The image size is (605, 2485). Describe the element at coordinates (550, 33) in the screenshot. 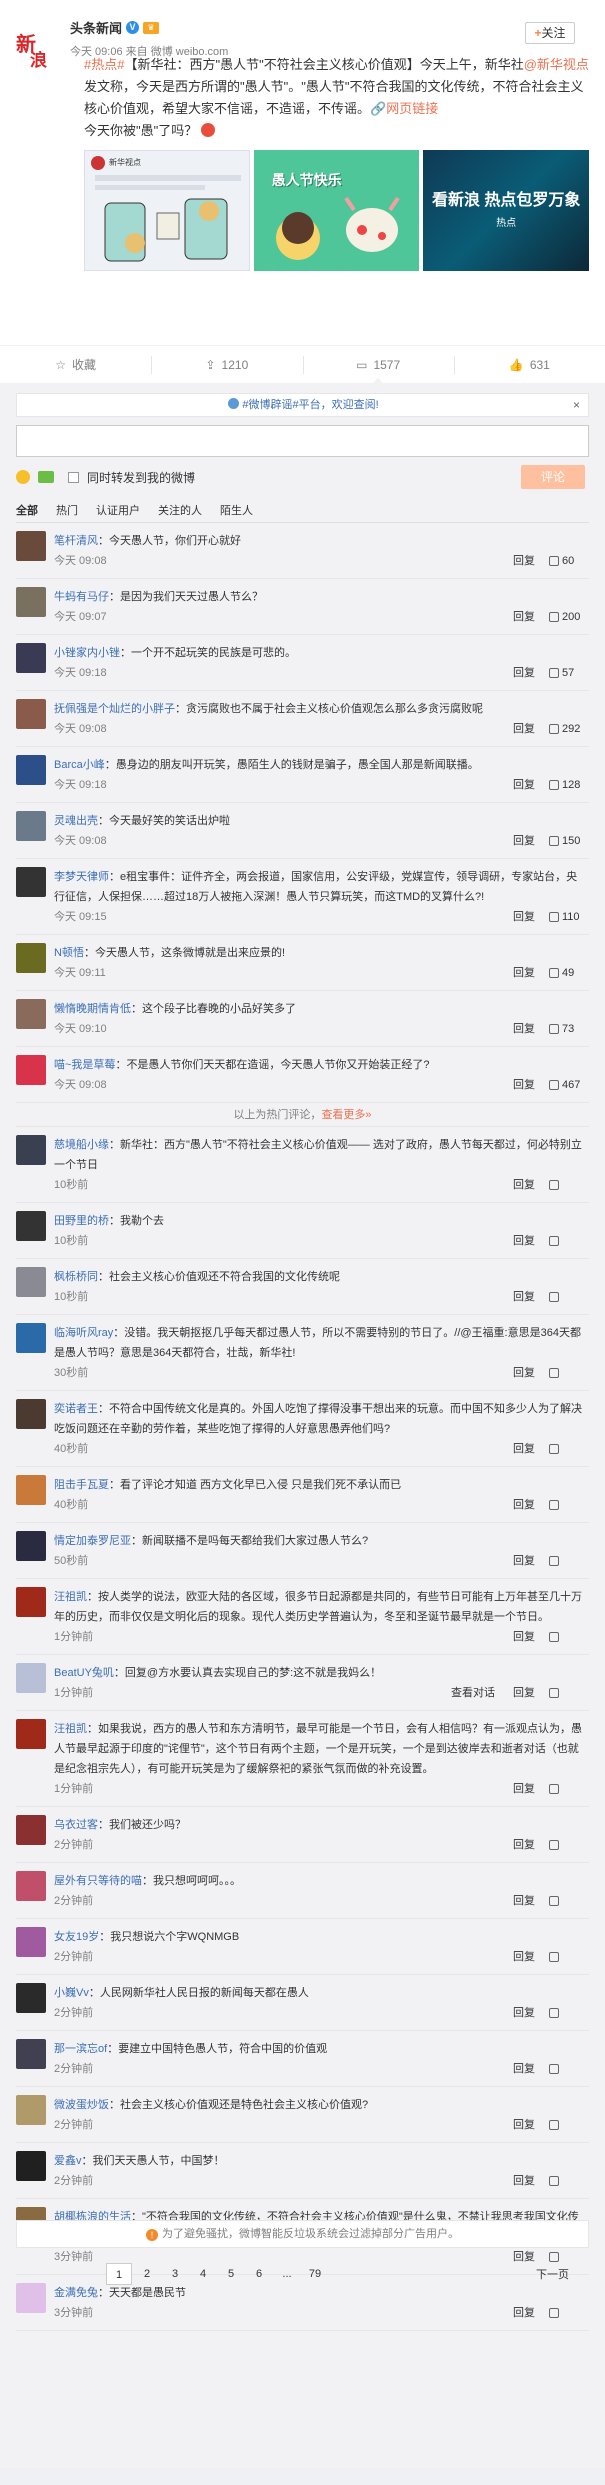

I see `follow-button: +关注` at that location.